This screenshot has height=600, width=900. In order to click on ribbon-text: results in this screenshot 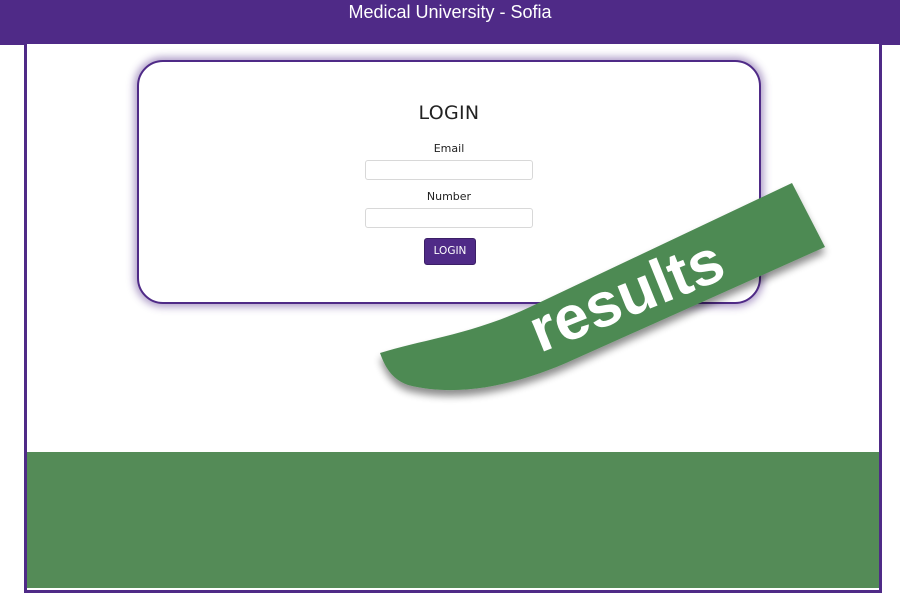, I will do `click(626, 296)`.